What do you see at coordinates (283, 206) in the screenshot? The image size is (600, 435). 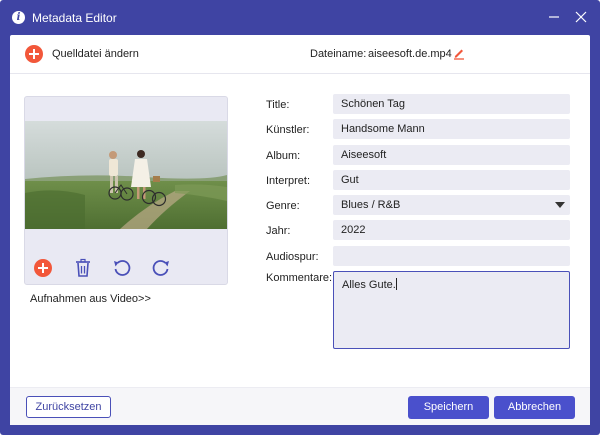 I see `genre-label: Genre:` at bounding box center [283, 206].